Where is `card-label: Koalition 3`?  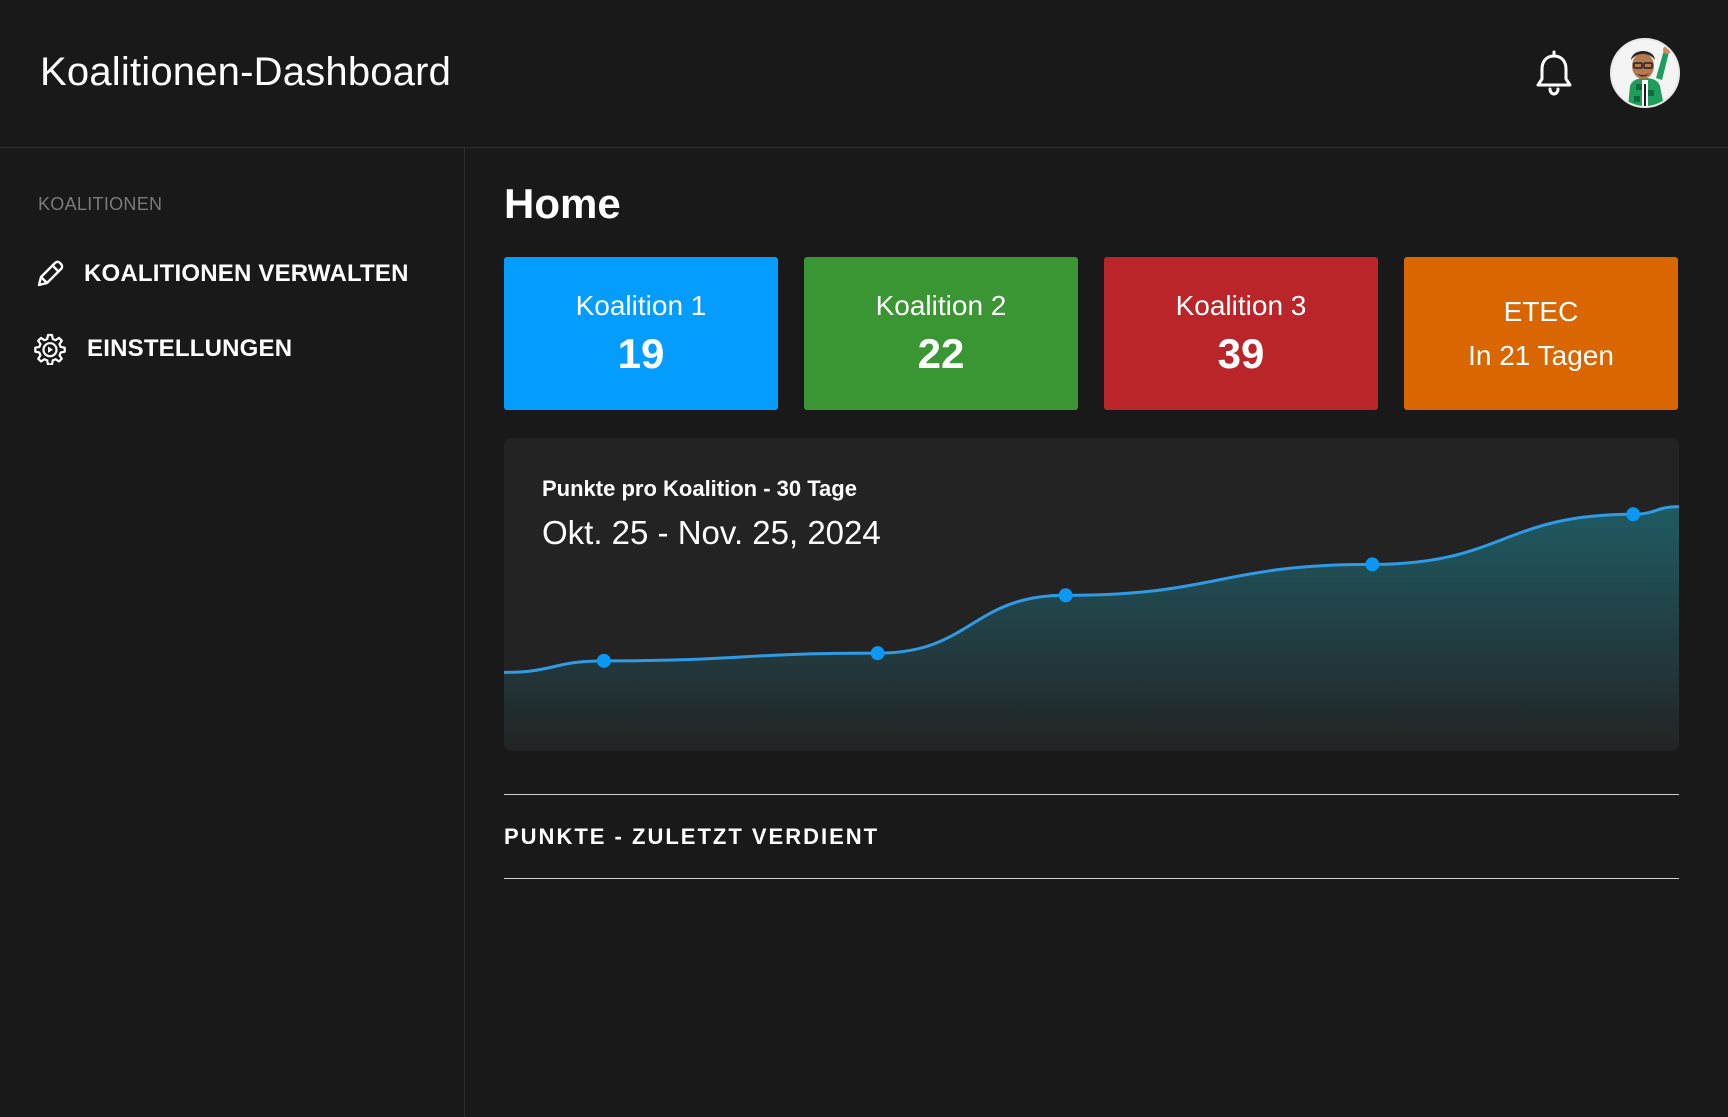
card-label: Koalition 3 is located at coordinates (1241, 305).